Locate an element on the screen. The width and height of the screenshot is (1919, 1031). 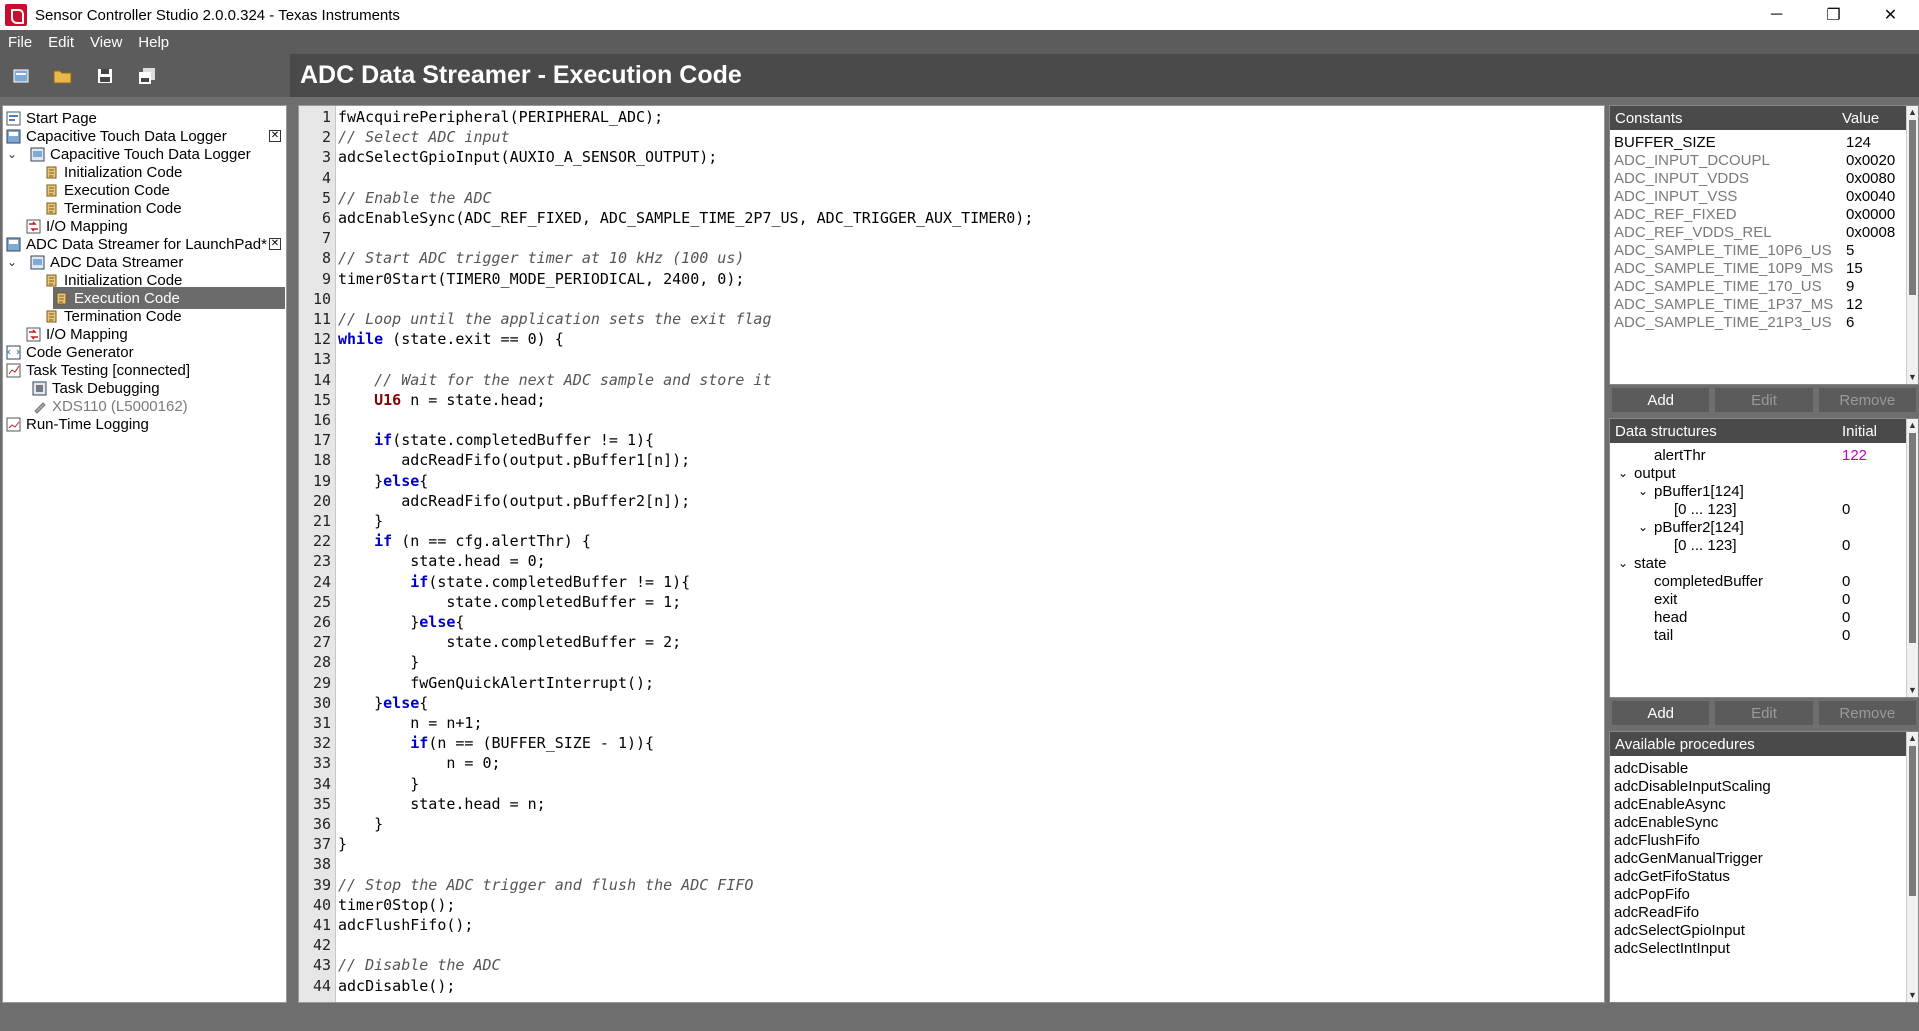
code-line: timer0Stop(); is located at coordinates (396, 905).